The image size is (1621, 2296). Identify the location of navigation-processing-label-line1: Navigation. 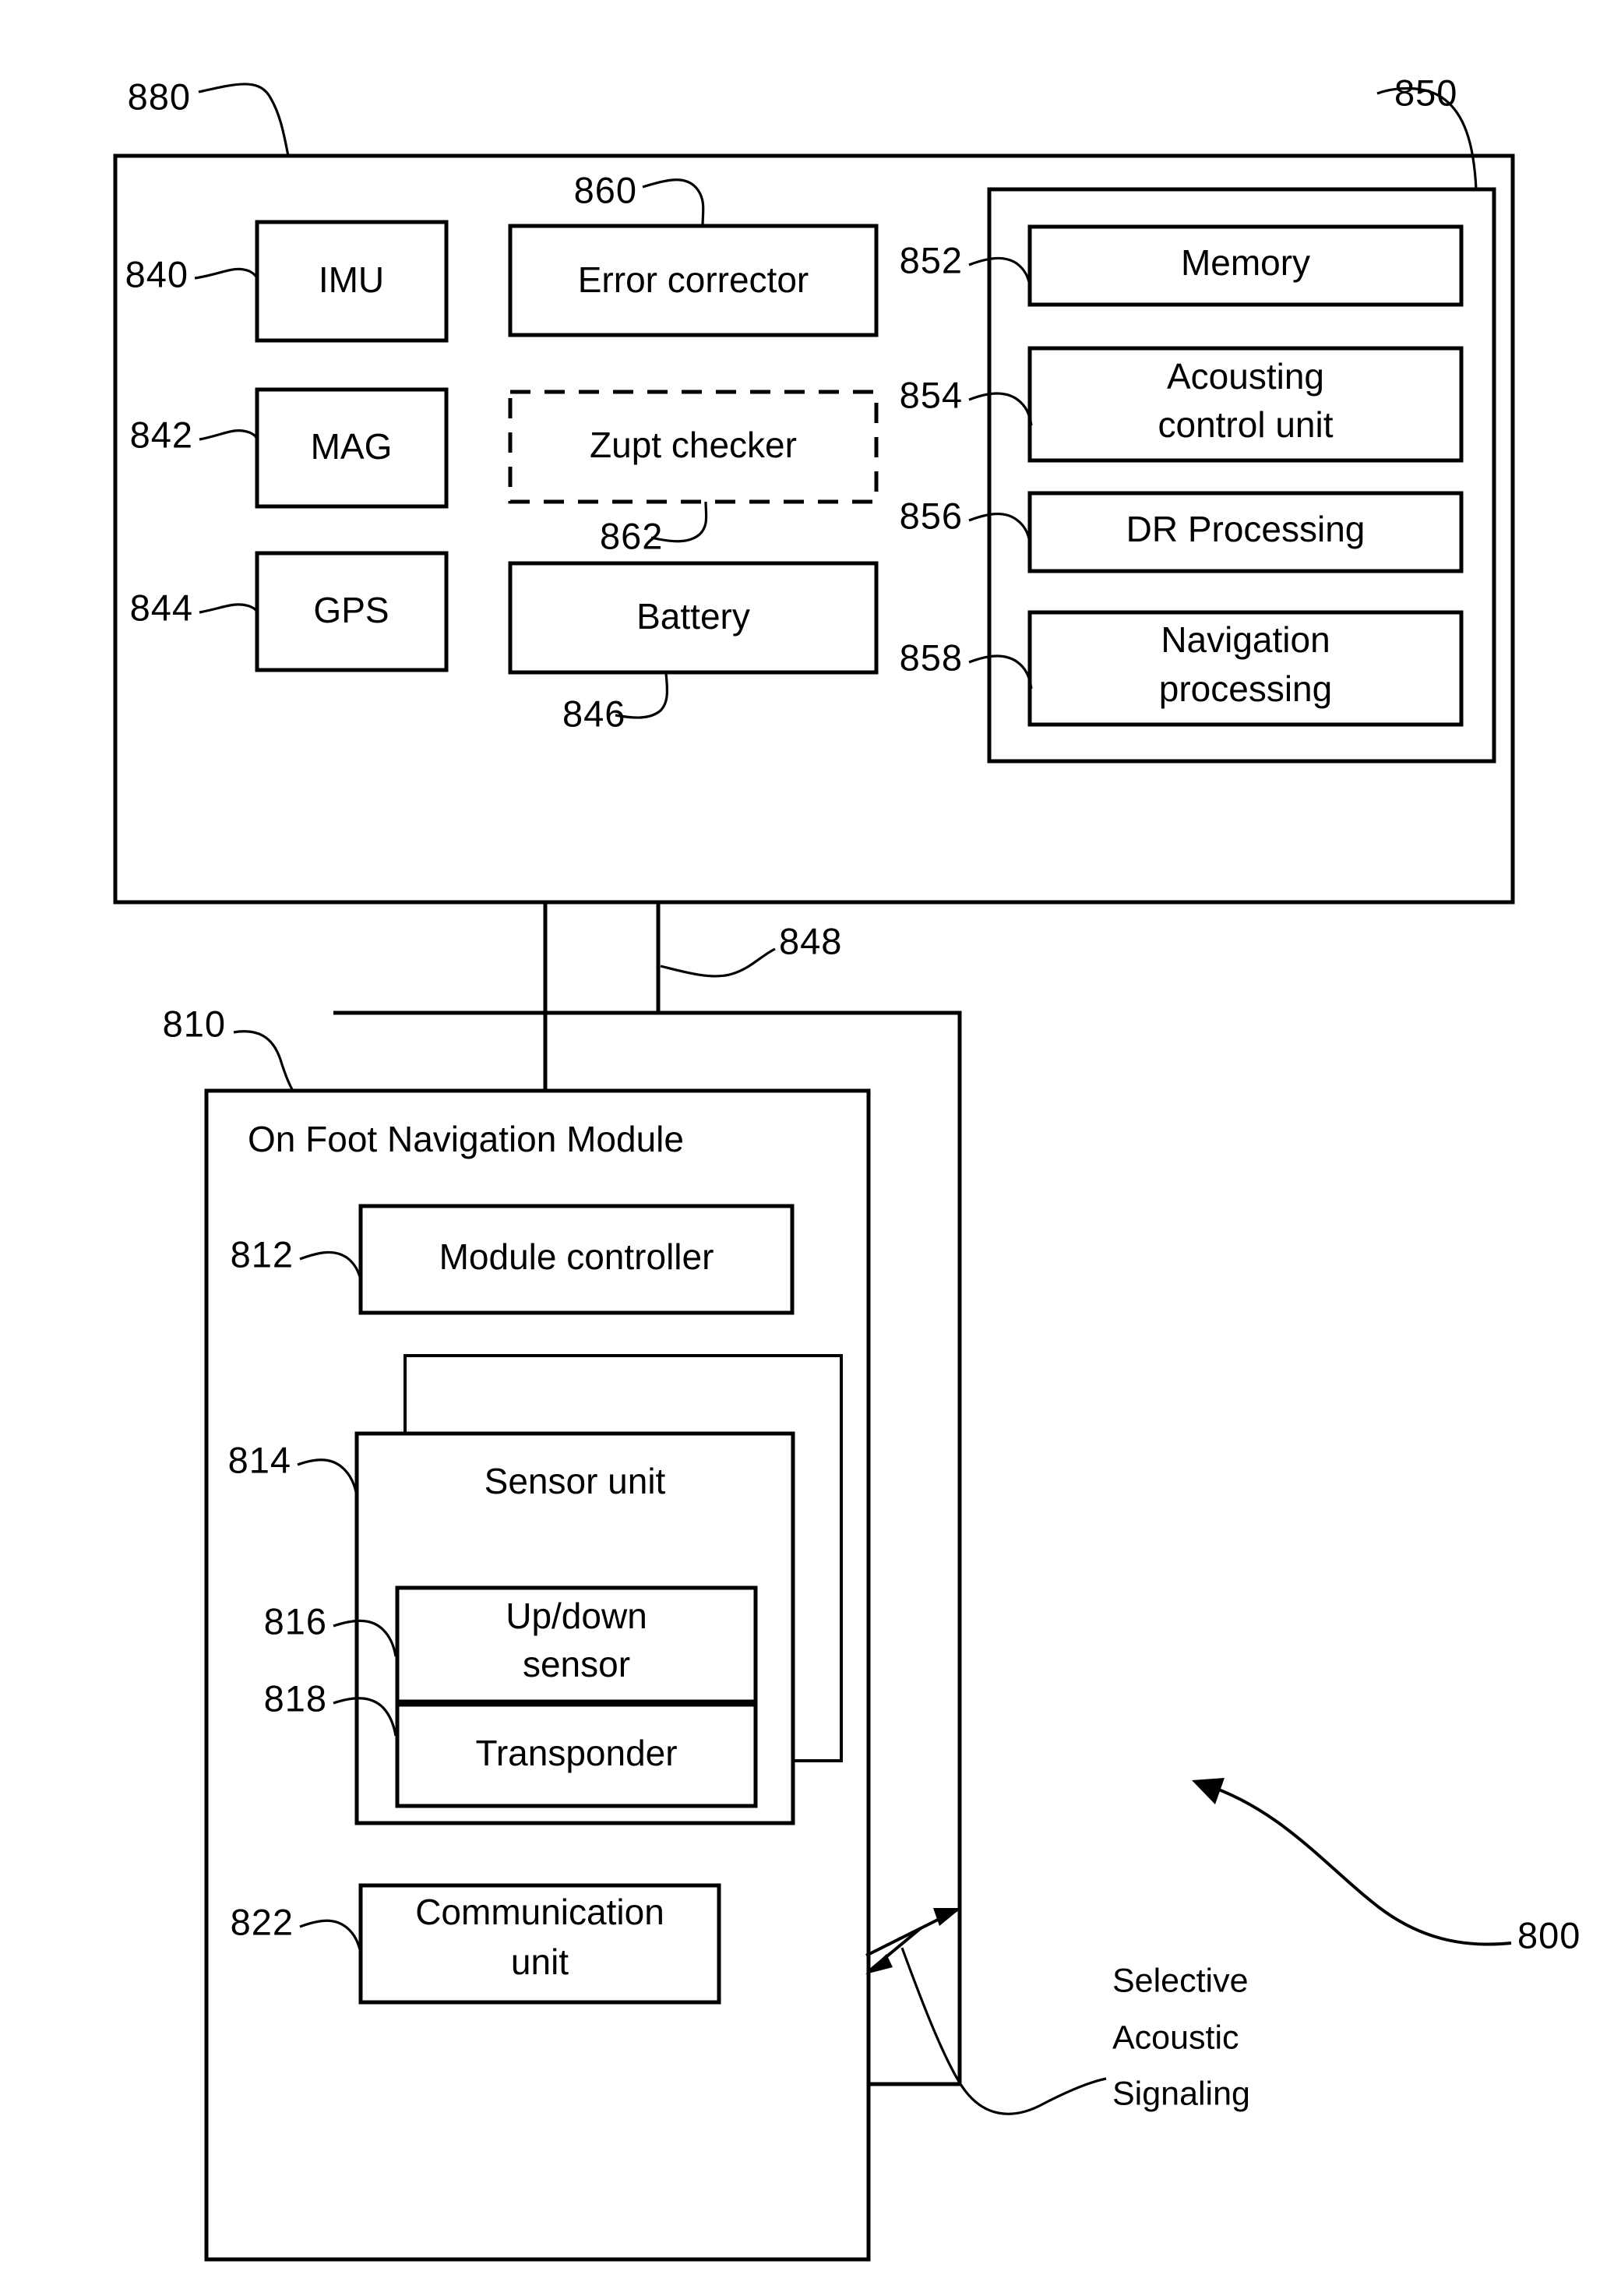
(1246, 639).